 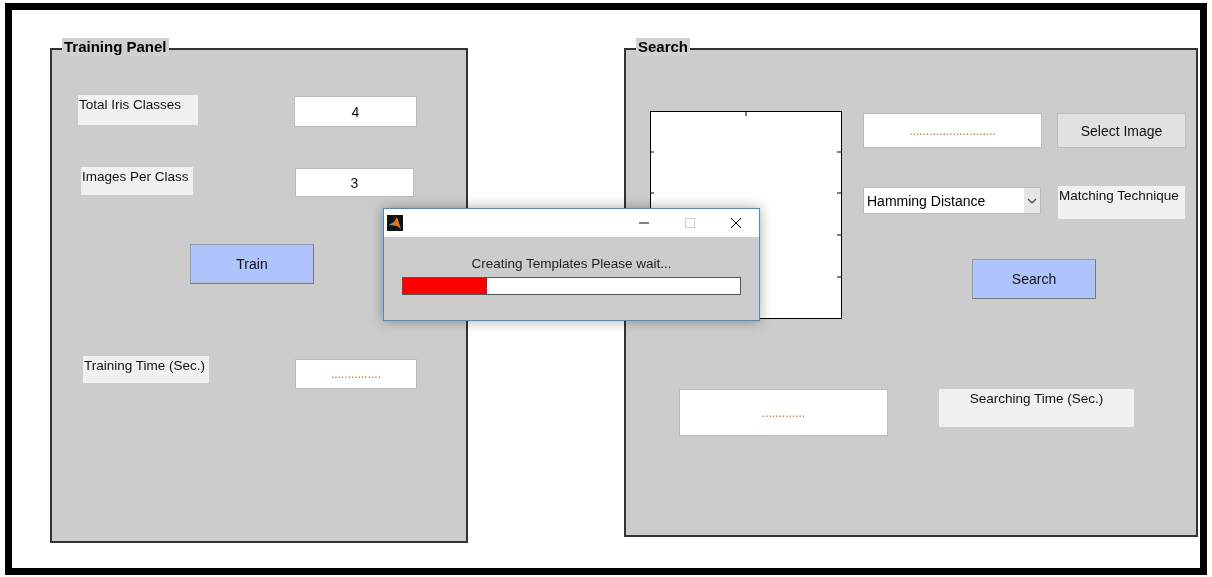 What do you see at coordinates (1034, 279) in the screenshot?
I see `search-button: Search` at bounding box center [1034, 279].